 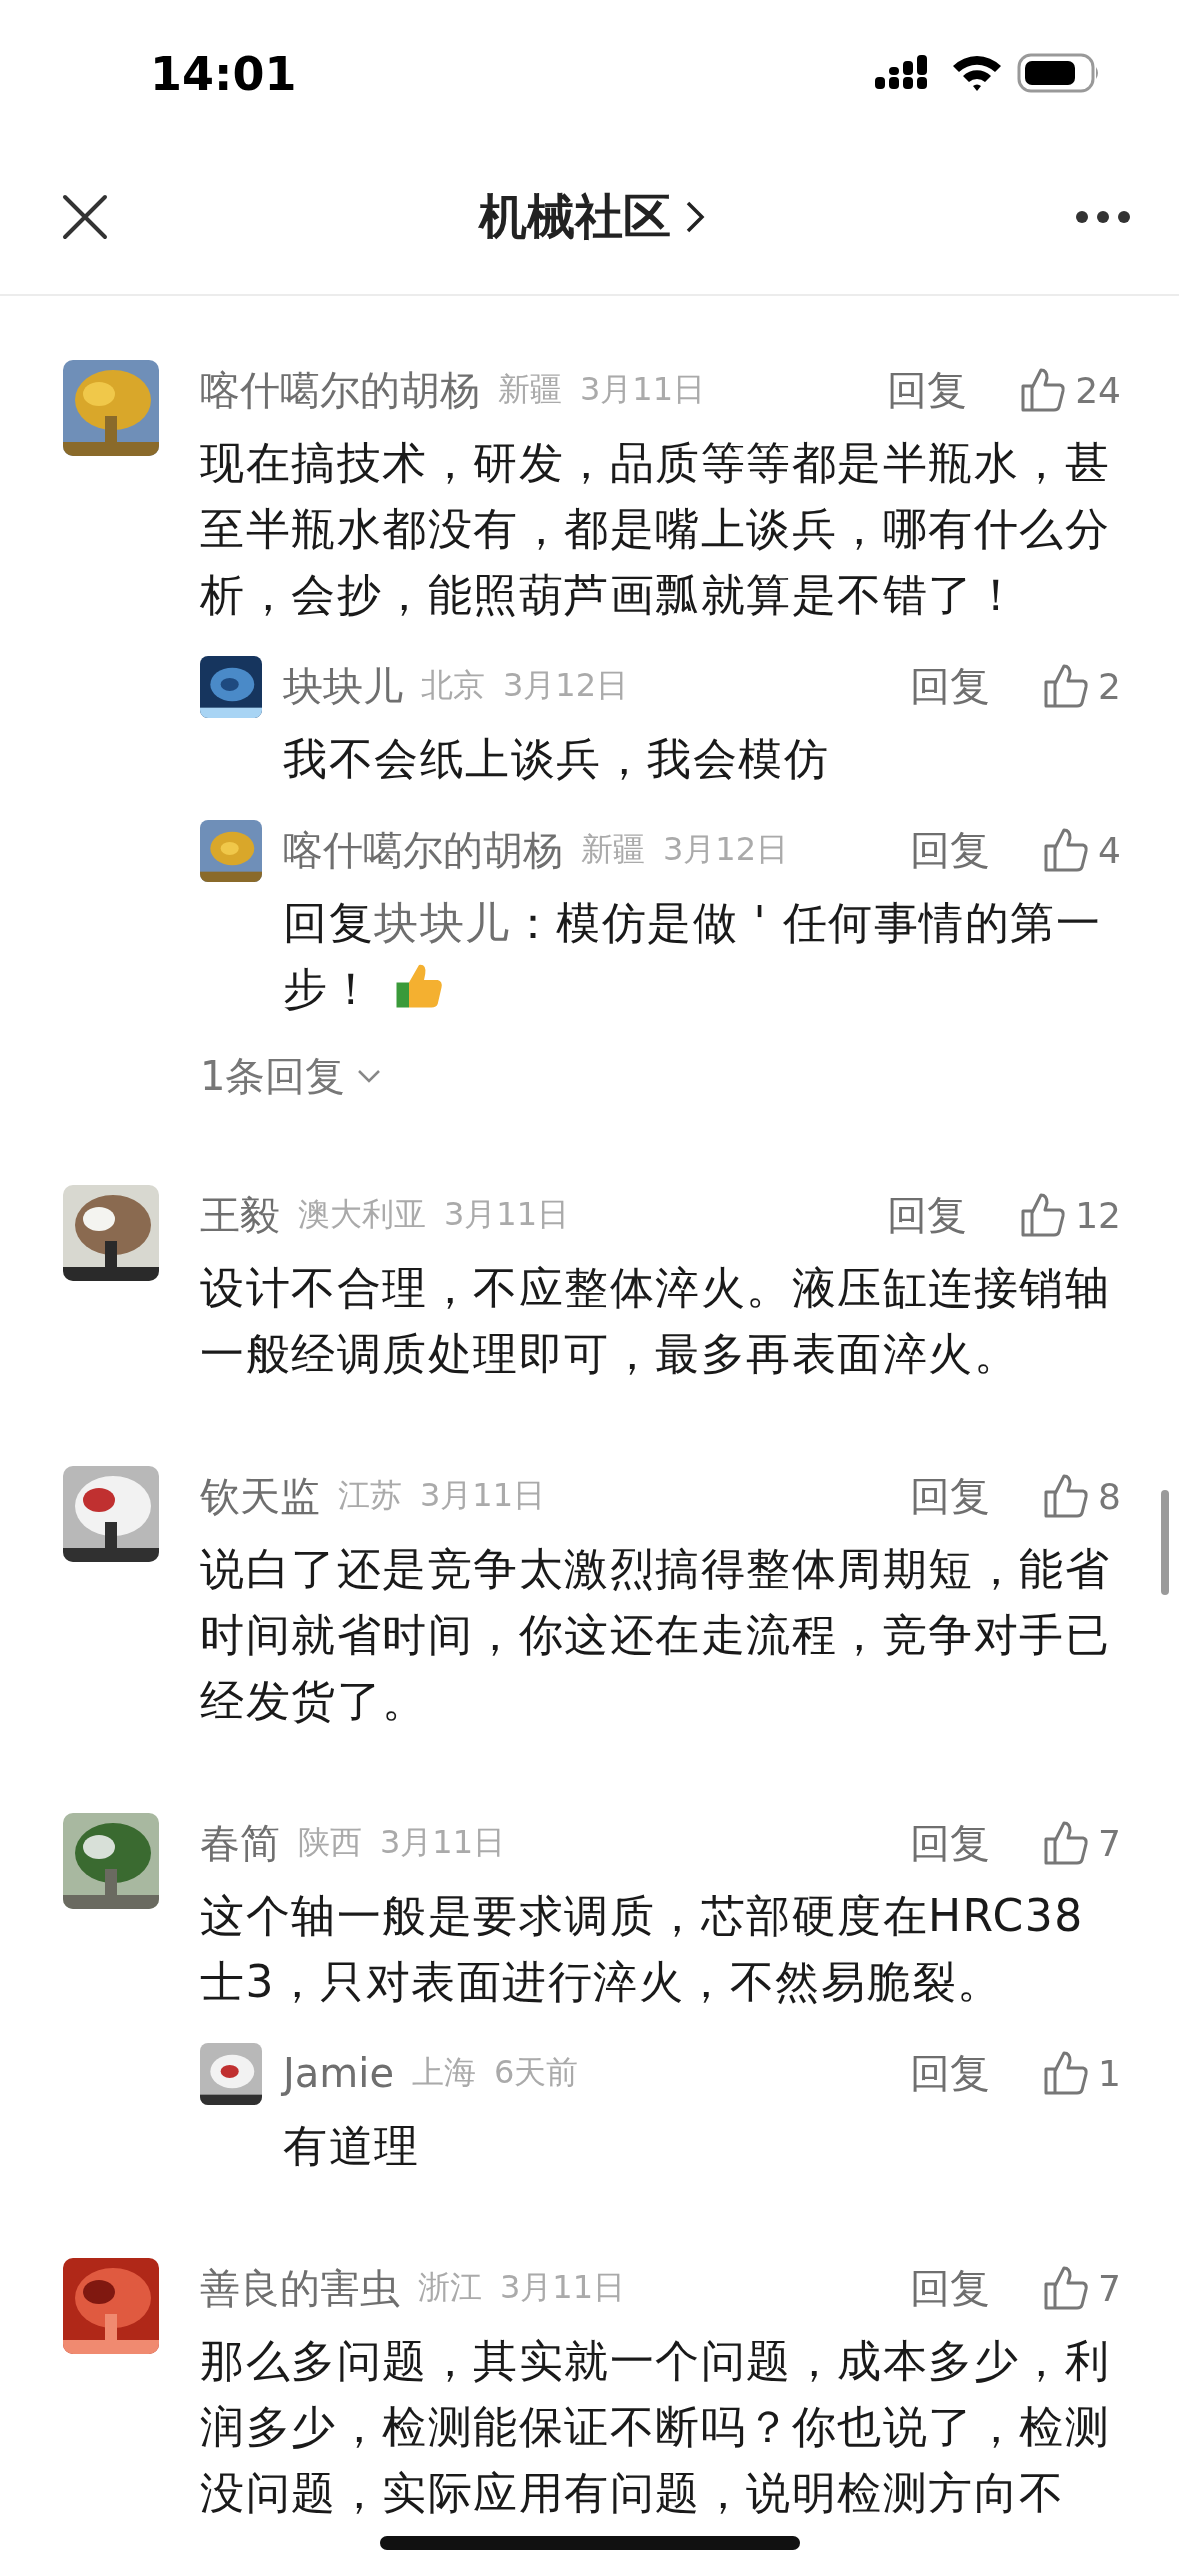 What do you see at coordinates (330, 1842) in the screenshot?
I see `user-region: 陕西` at bounding box center [330, 1842].